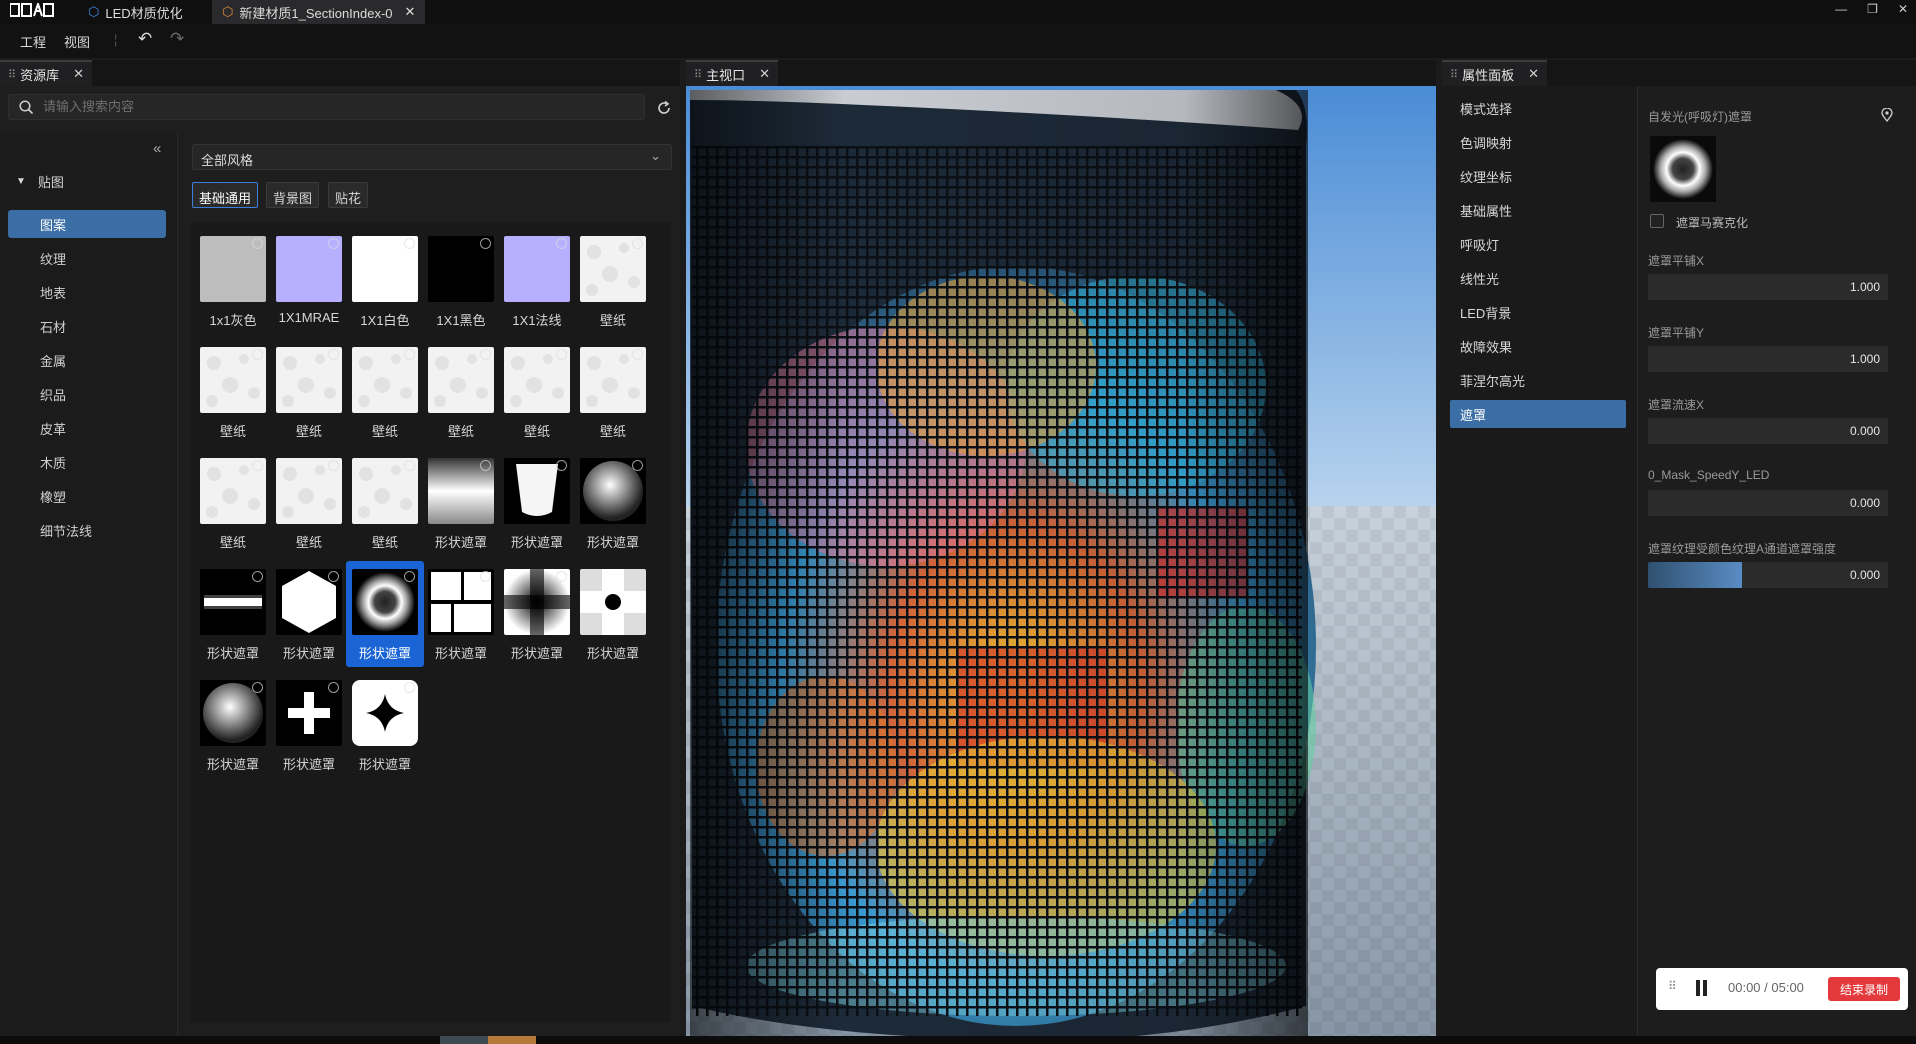 The image size is (1916, 1044). What do you see at coordinates (461, 281) in the screenshot?
I see `asset-item: 1X1黑色` at bounding box center [461, 281].